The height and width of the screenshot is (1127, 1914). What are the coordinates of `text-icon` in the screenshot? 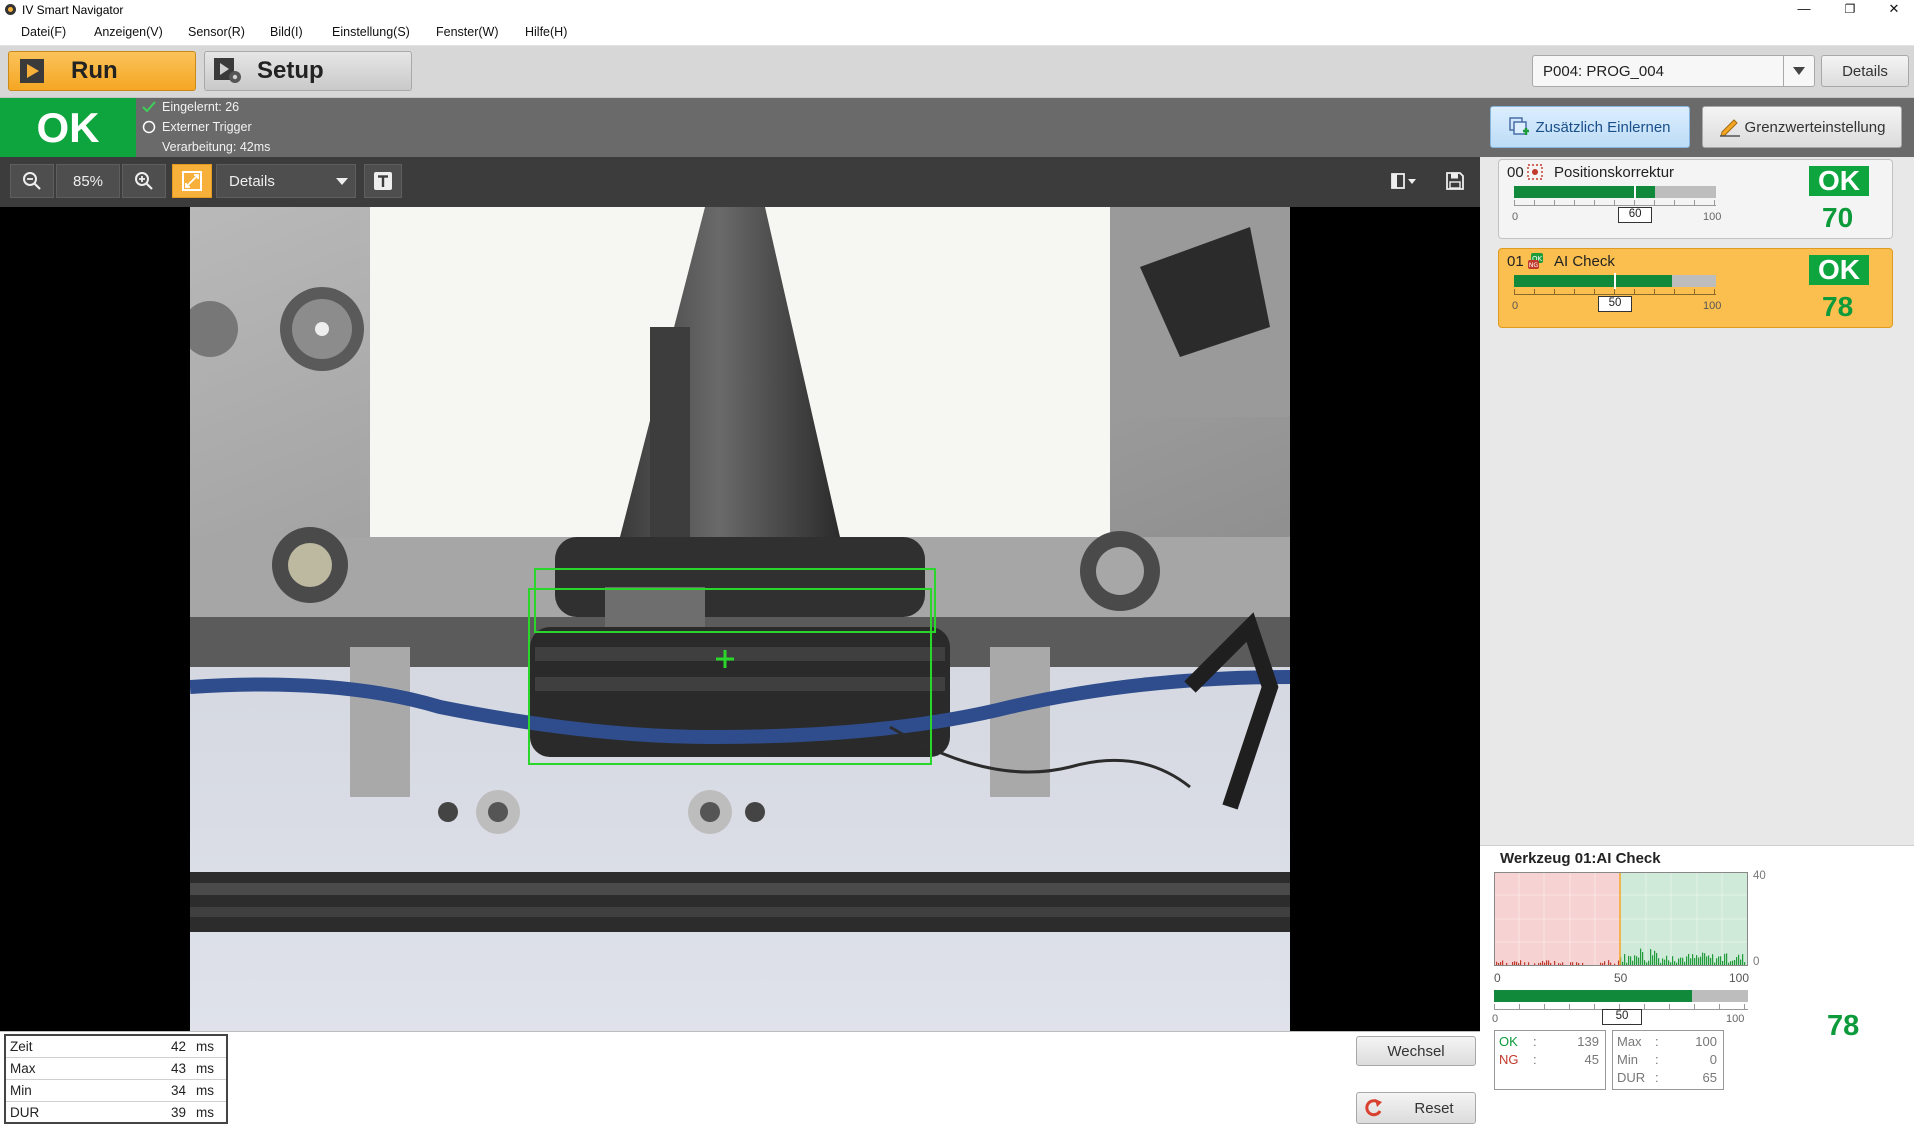 It's located at (383, 181).